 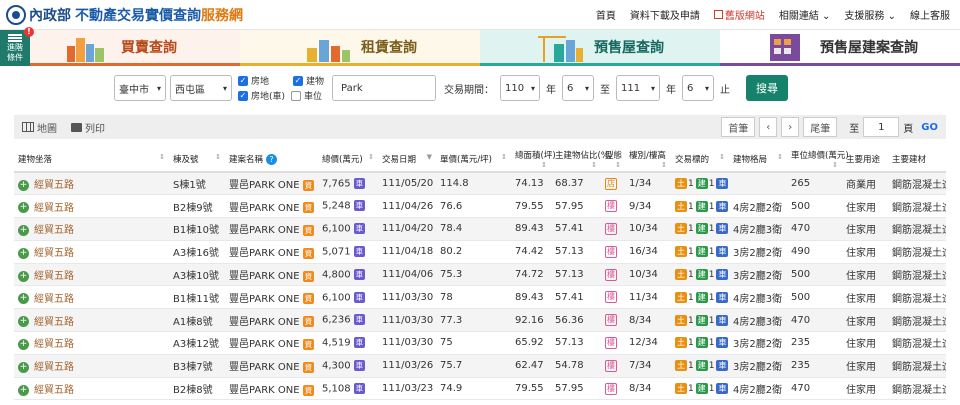 I want to click on sort-icon: ▼, so click(x=429, y=157).